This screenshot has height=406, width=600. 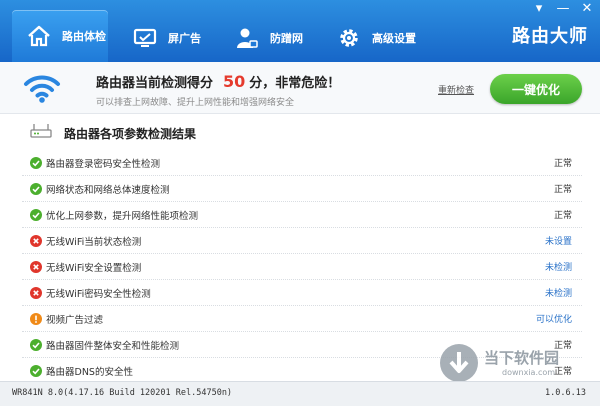 I want to click on minimize-button: —, so click(x=563, y=9).